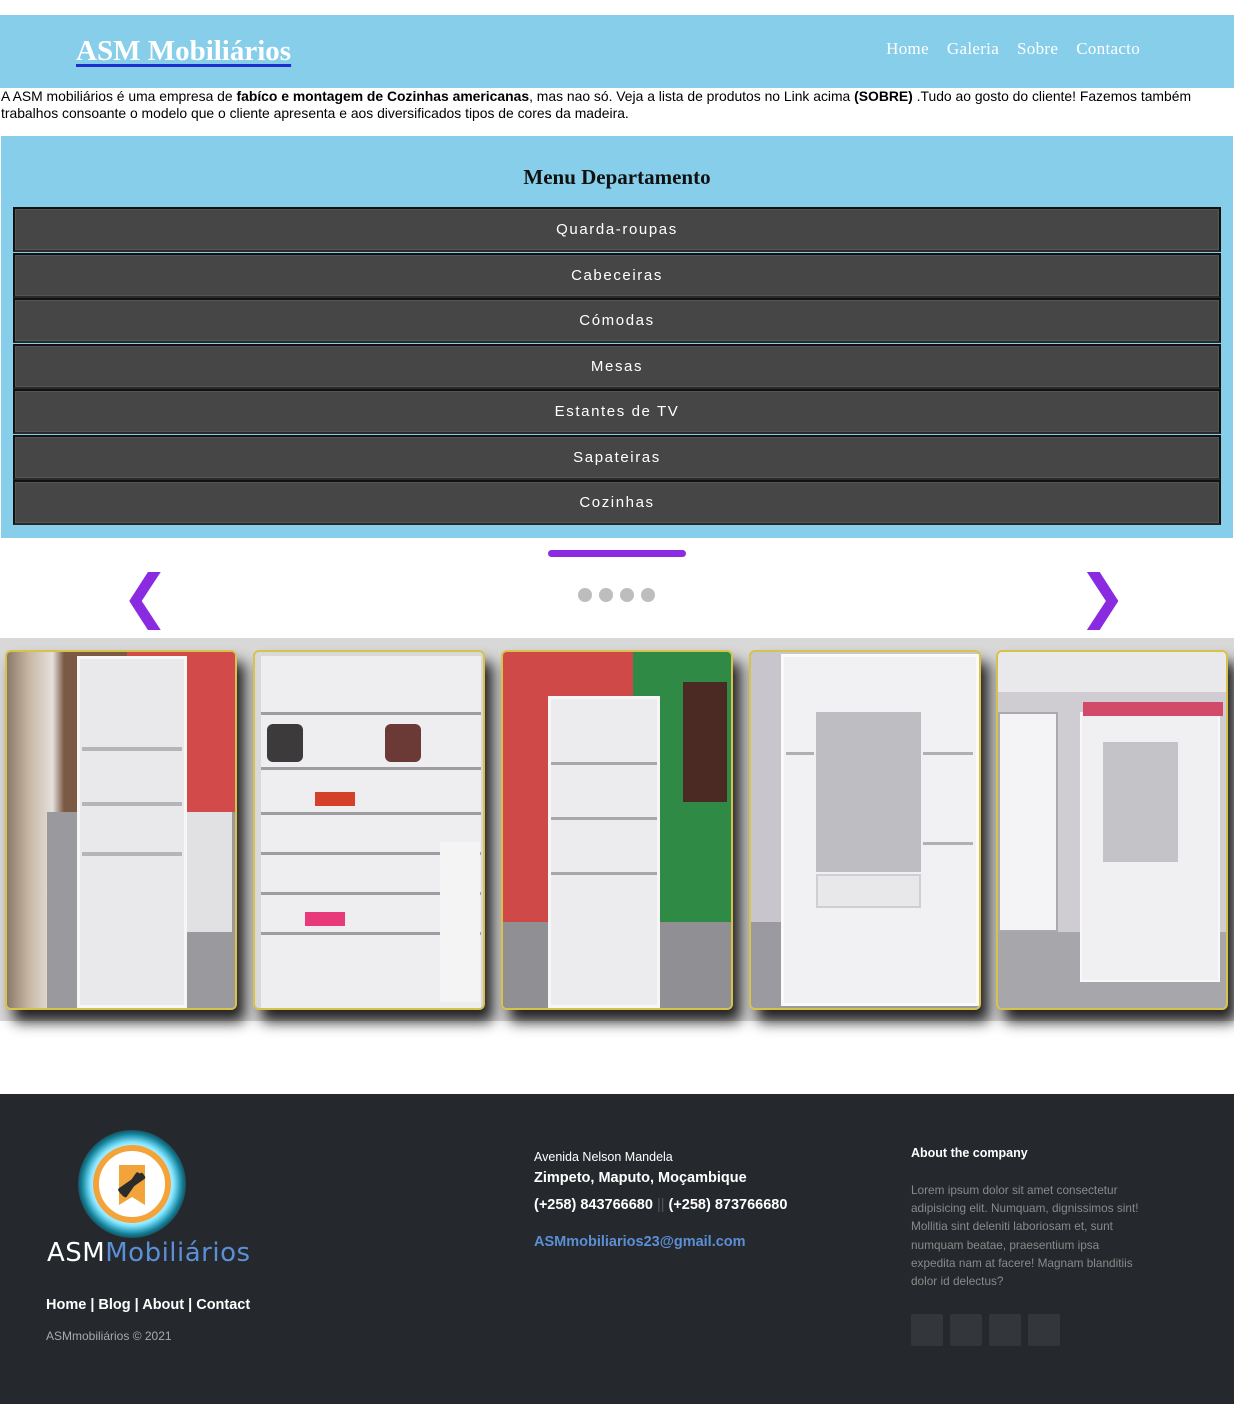 This screenshot has height=1404, width=1234. I want to click on nav-sobre: Sobre, so click(1037, 49).